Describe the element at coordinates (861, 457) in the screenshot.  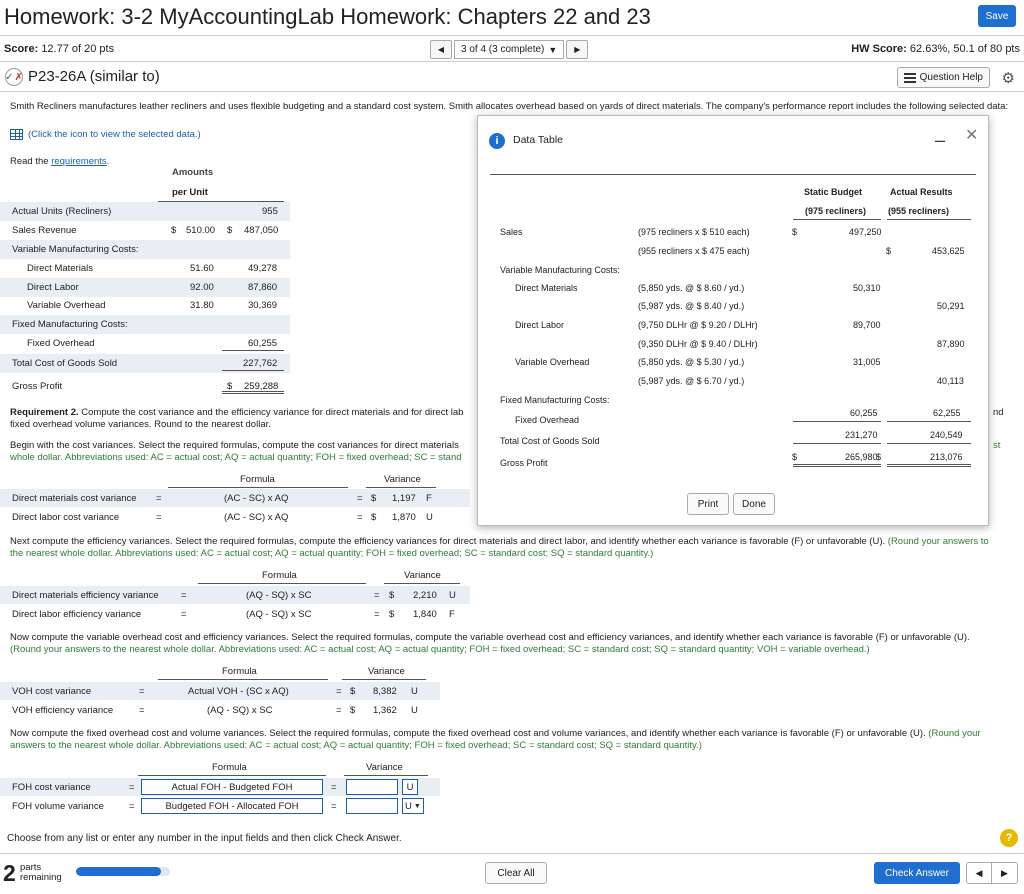
I see `gp-static-value: 265,980` at that location.